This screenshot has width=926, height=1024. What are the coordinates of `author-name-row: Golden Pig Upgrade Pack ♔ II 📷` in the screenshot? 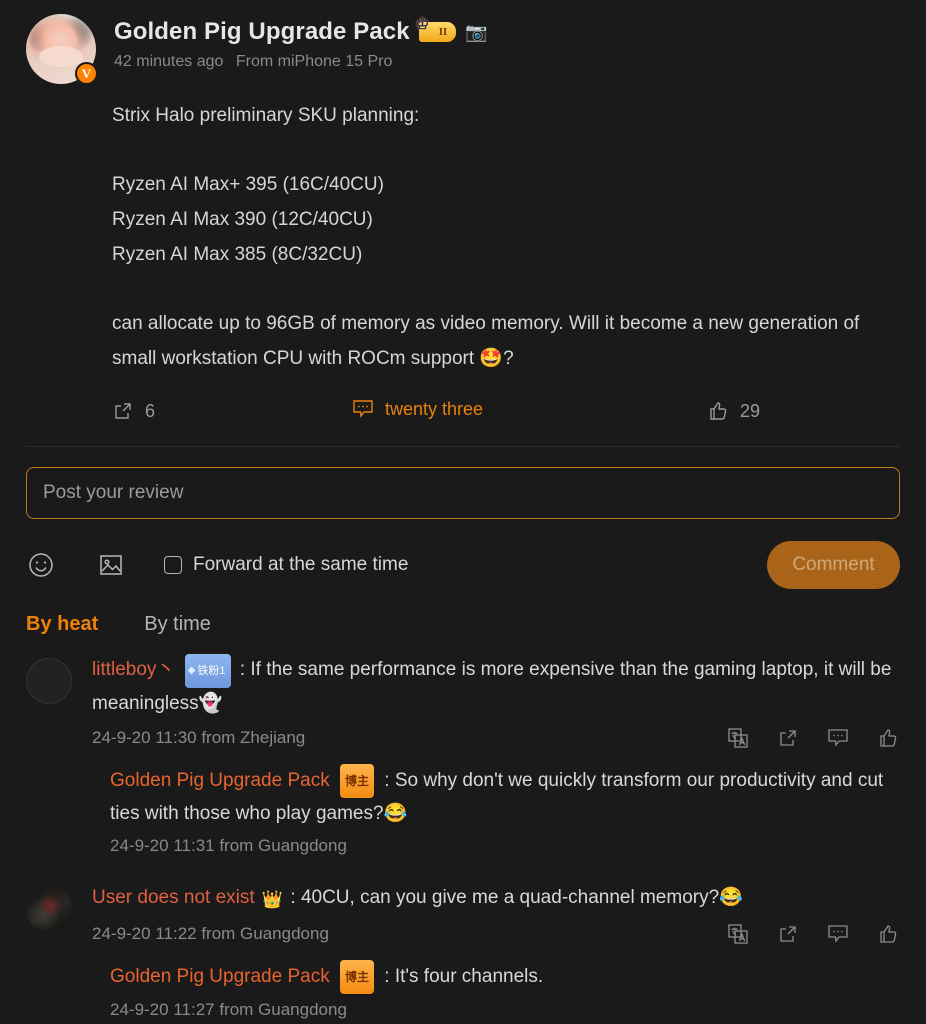 It's located at (301, 32).